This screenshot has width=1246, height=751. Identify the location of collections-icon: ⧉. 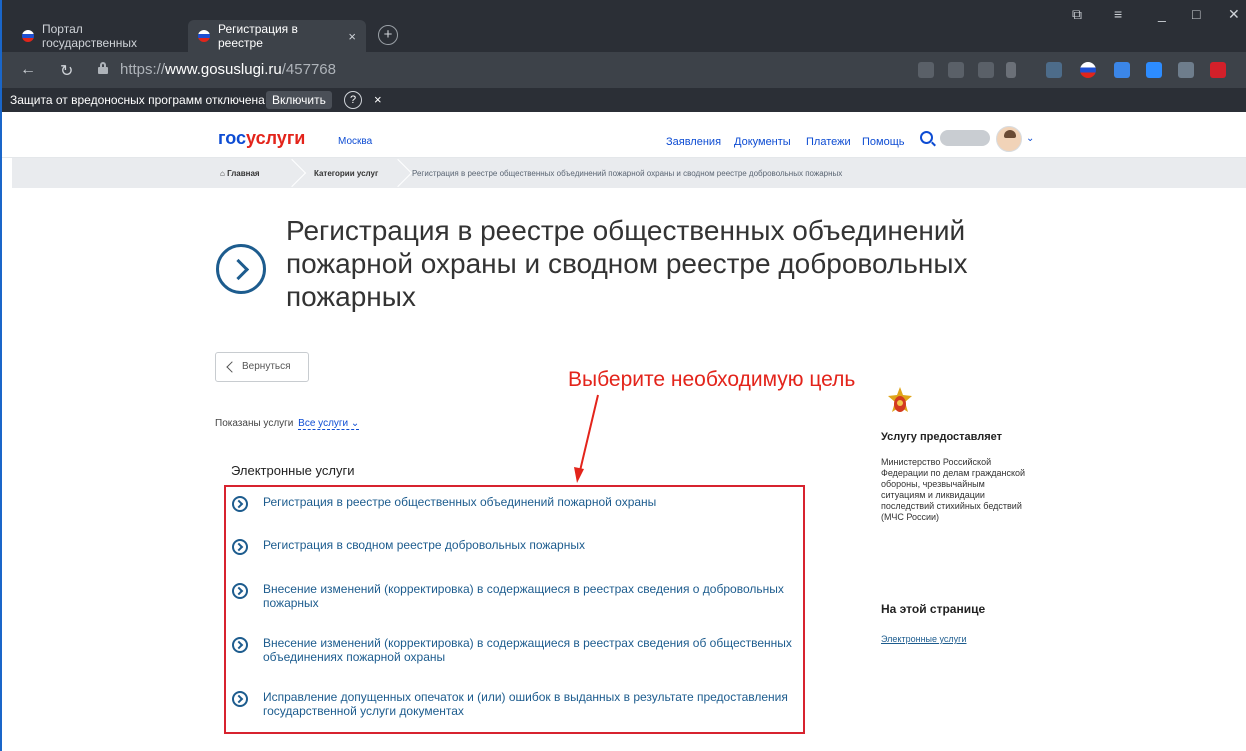
(1077, 14).